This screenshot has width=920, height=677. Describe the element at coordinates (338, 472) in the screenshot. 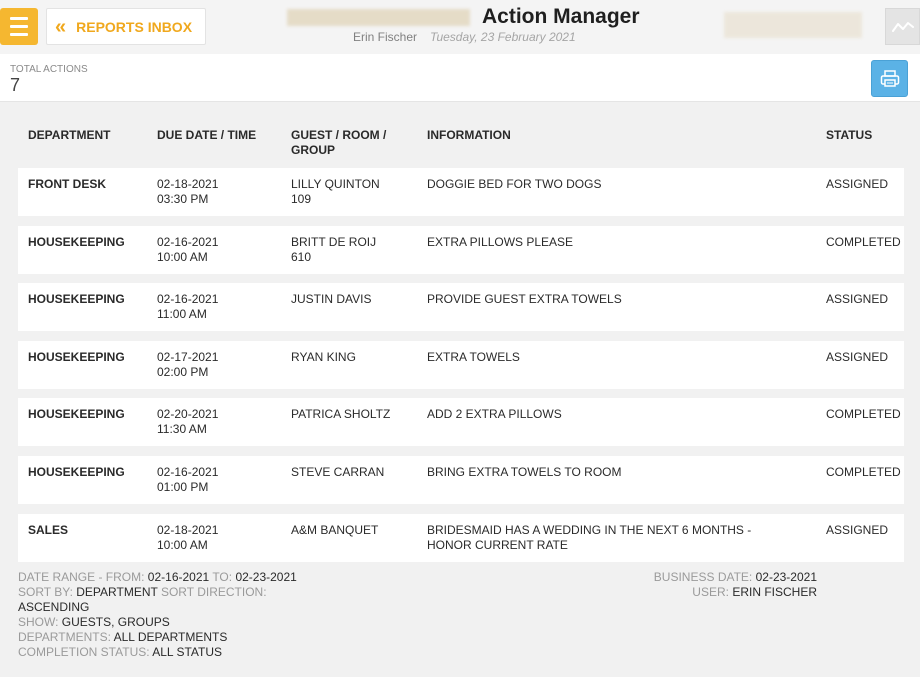

I see `guest-cell: STEVE CARRAN` at that location.